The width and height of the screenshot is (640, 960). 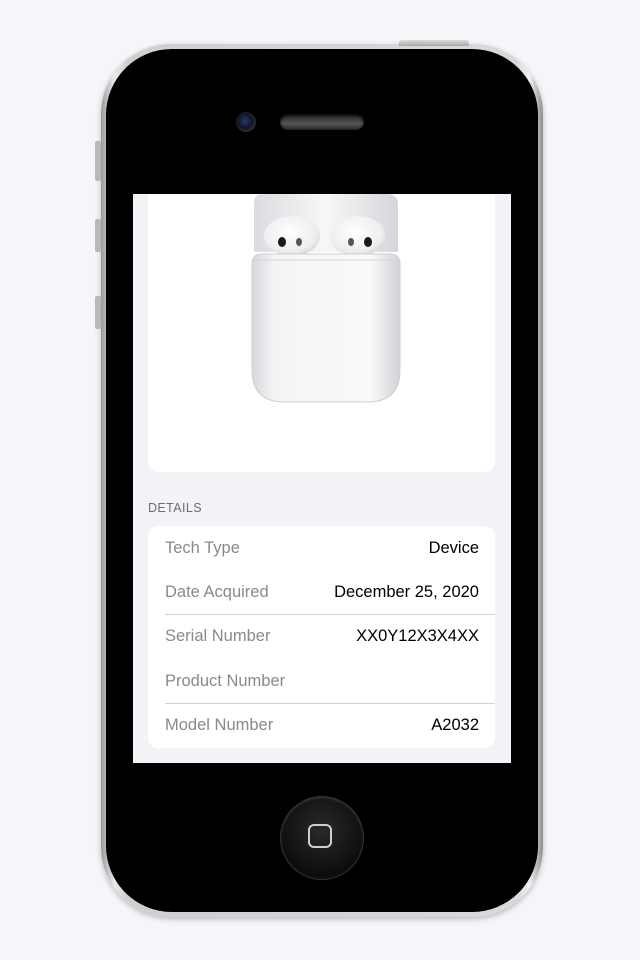 I want to click on detail-label: Date Acquired, so click(x=217, y=592).